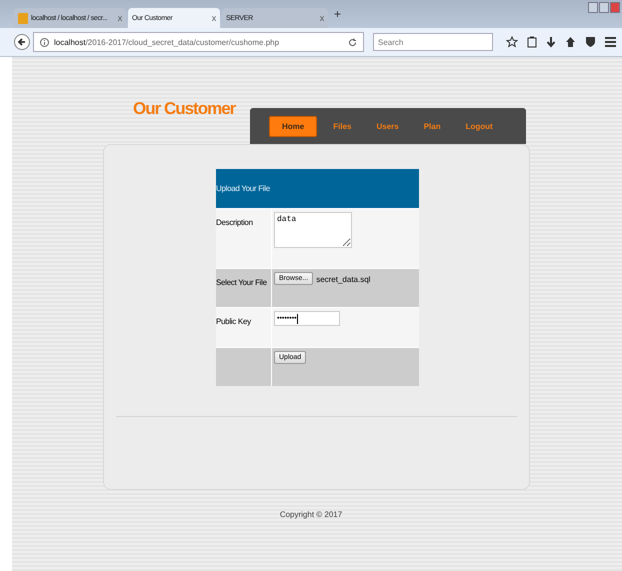 The height and width of the screenshot is (571, 622). What do you see at coordinates (198, 42) in the screenshot?
I see `address-bar: localhost/2016-2017/cloud_secret_data/customer/cushome.php` at bounding box center [198, 42].